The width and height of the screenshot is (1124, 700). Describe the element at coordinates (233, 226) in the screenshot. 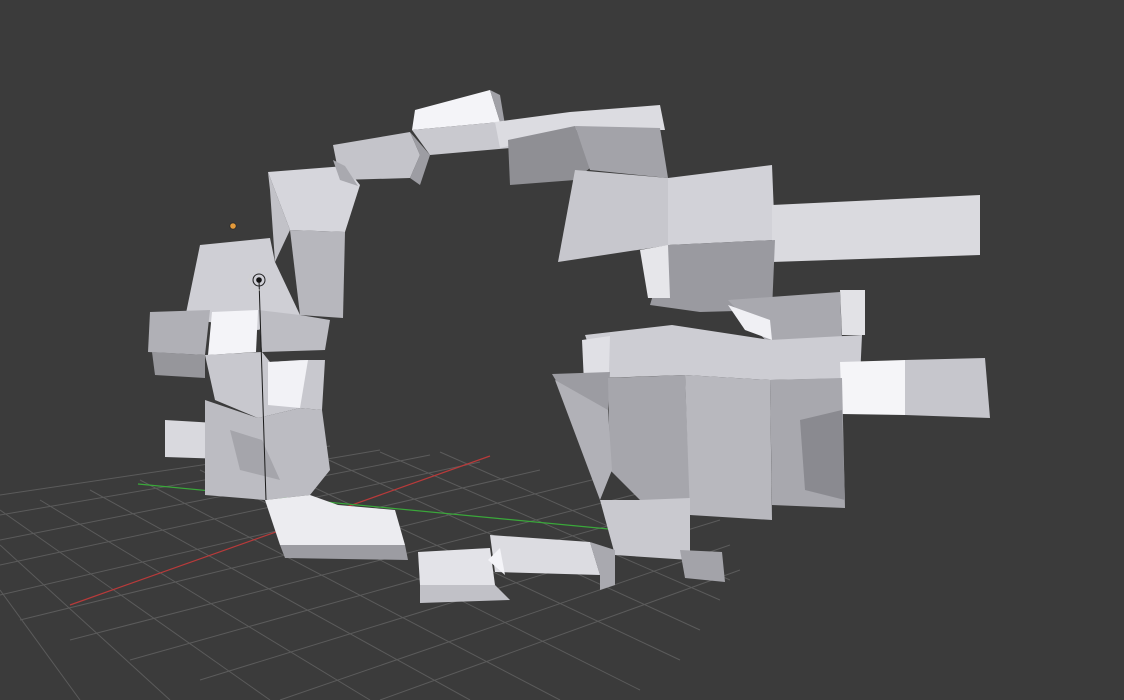

I see `lamp-icon` at that location.